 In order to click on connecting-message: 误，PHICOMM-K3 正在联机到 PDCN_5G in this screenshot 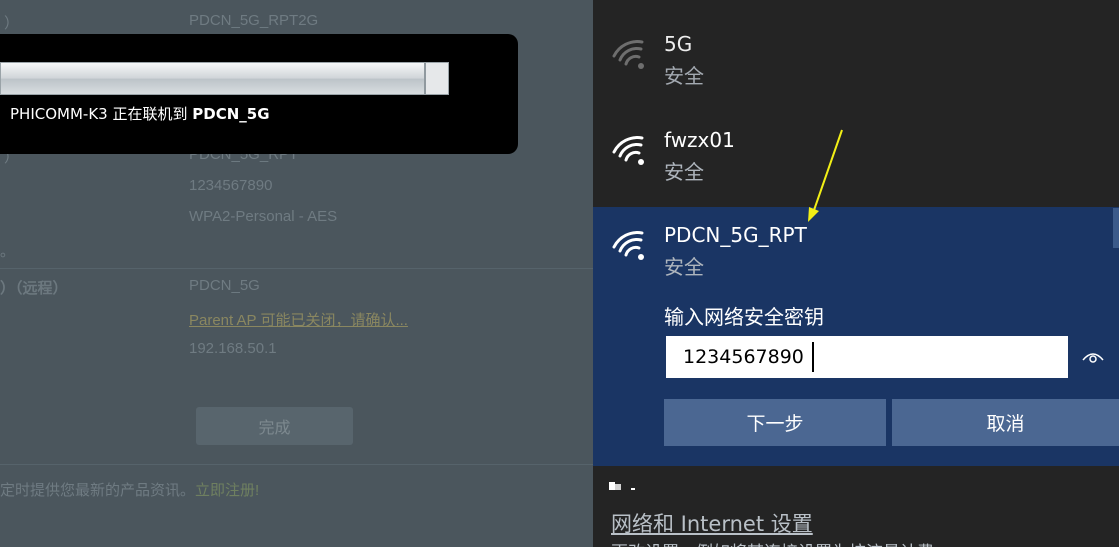, I will do `click(135, 113)`.